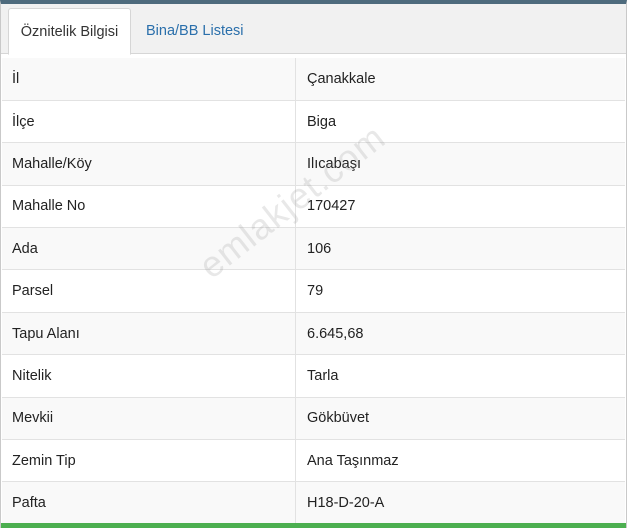  I want to click on attribute-key: Parsel, so click(149, 291).